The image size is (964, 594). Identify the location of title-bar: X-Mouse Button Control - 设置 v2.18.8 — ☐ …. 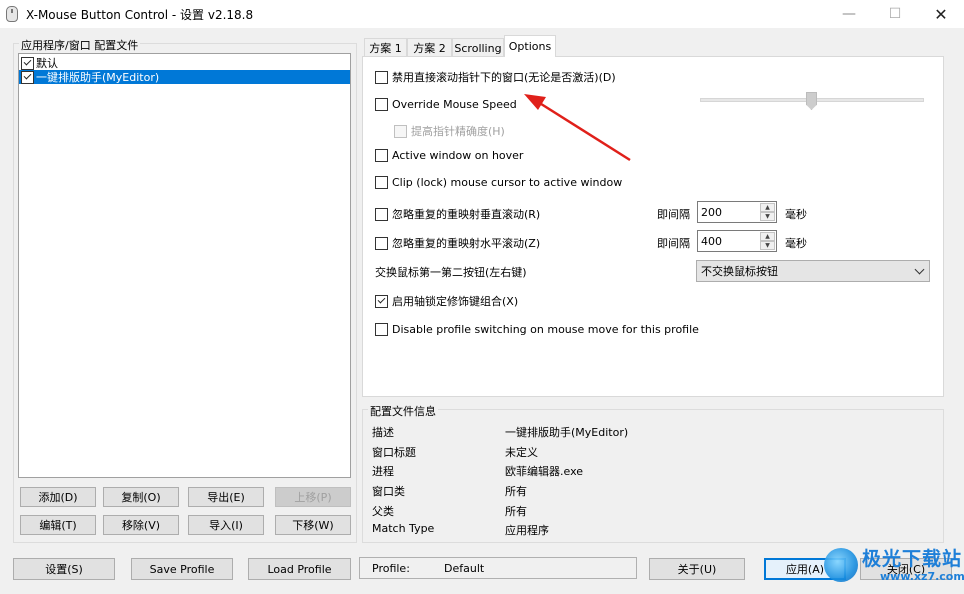
(482, 14).